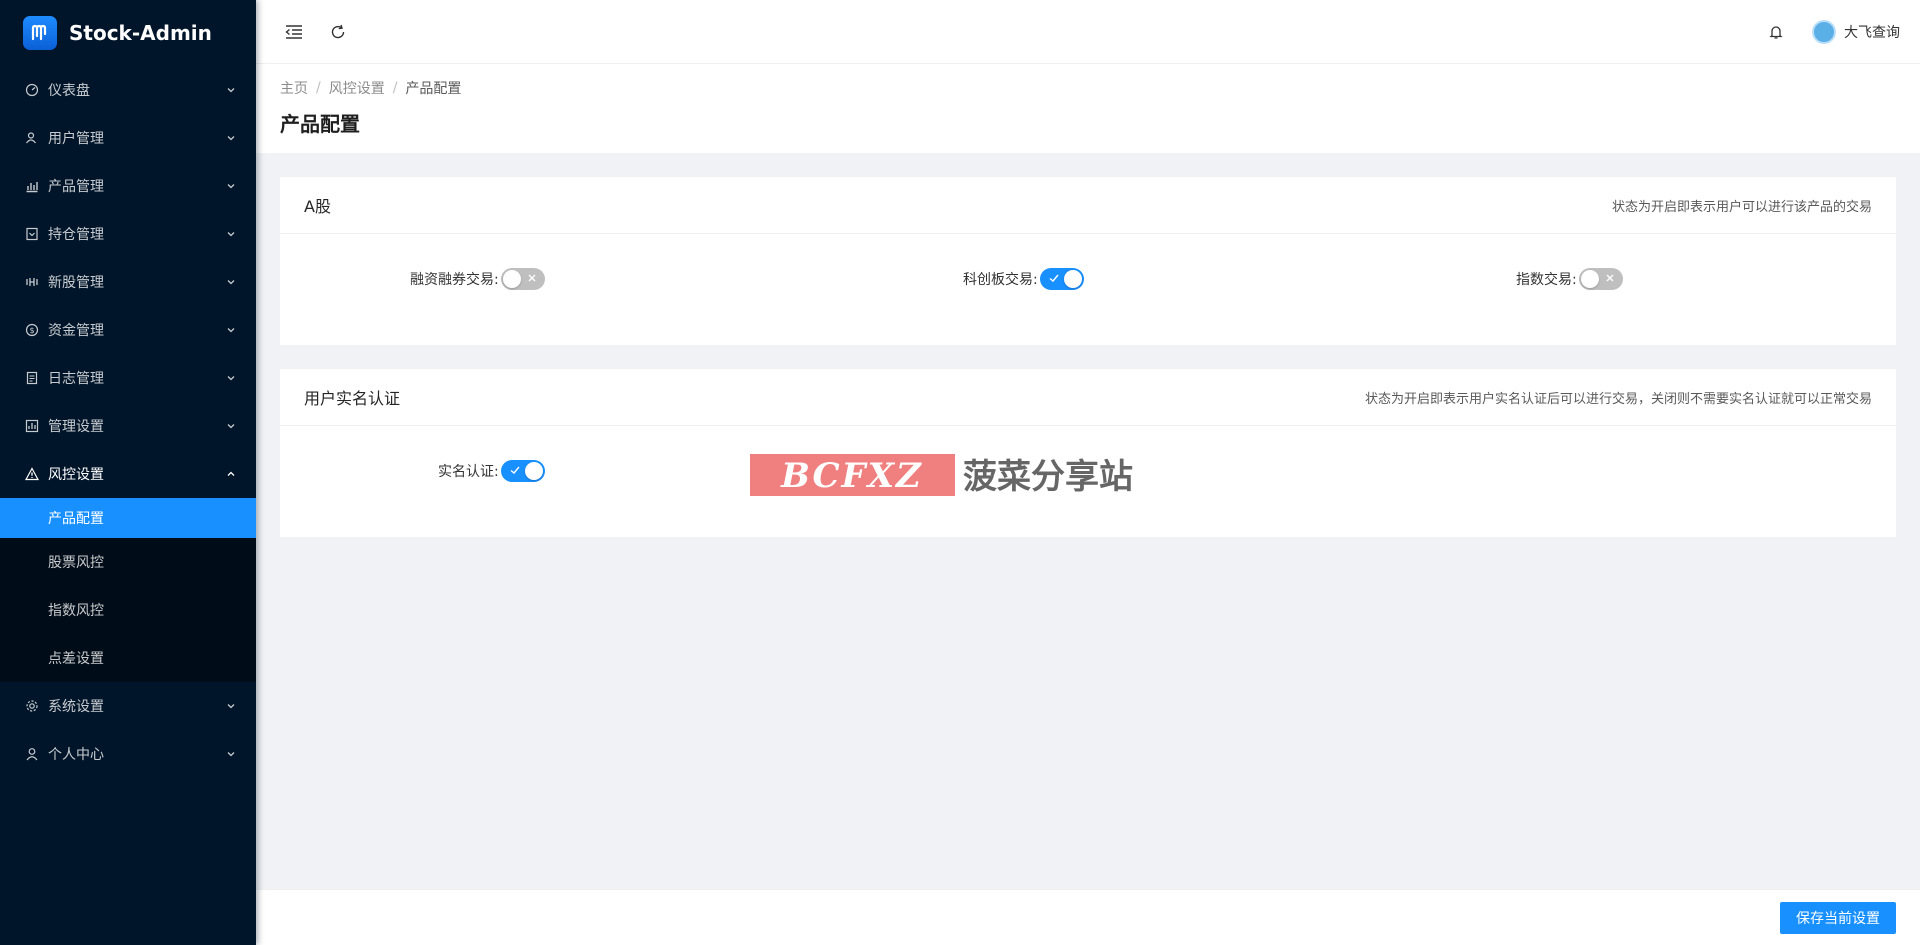 This screenshot has width=1920, height=945. Describe the element at coordinates (128, 754) in the screenshot. I see `sidebar-item-personal-center: 个人中心` at that location.